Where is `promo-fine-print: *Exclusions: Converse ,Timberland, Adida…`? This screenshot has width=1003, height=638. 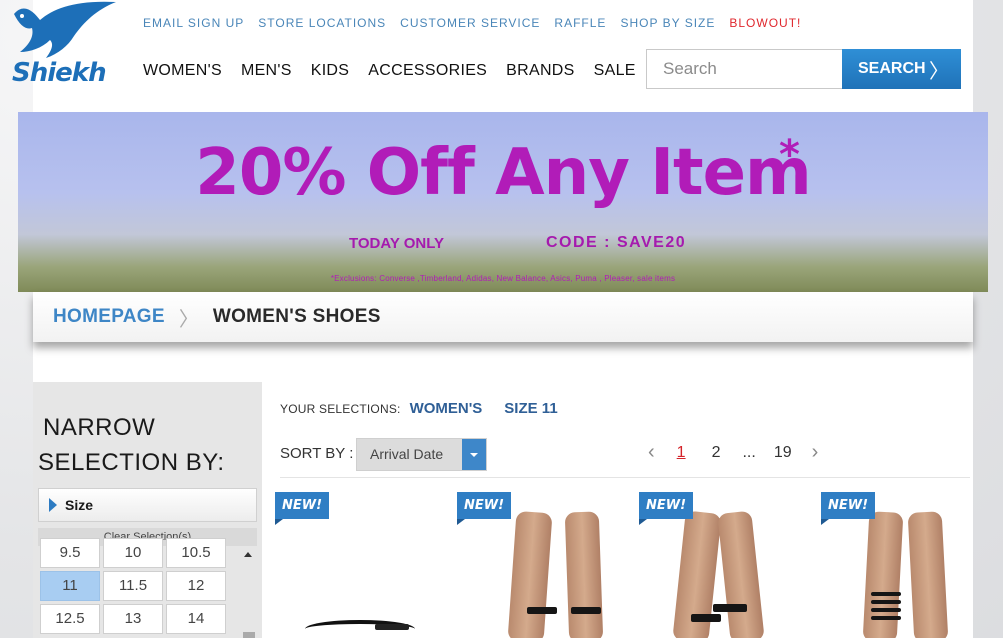 promo-fine-print: *Exclusions: Converse ,Timberland, Adida… is located at coordinates (503, 278).